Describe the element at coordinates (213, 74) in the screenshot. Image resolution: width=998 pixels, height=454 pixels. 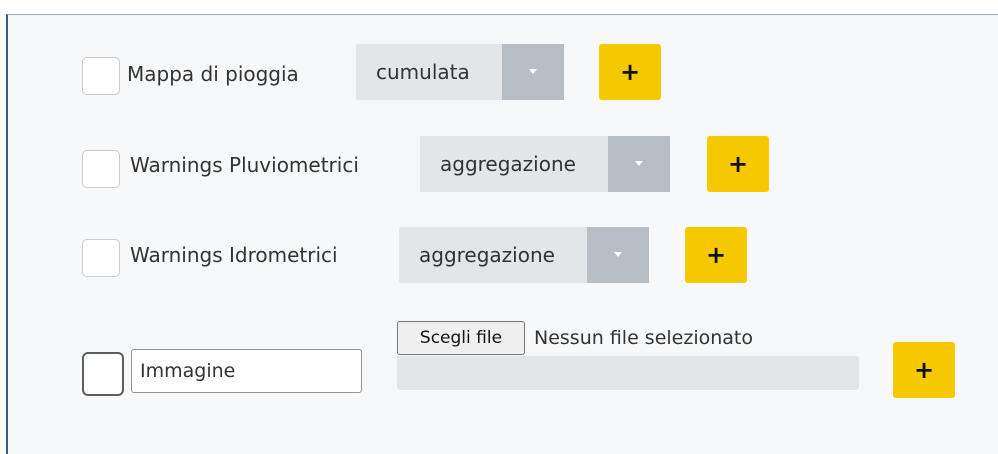
I see `mappa-di-pioggia-label: Mappa di pioggia` at that location.